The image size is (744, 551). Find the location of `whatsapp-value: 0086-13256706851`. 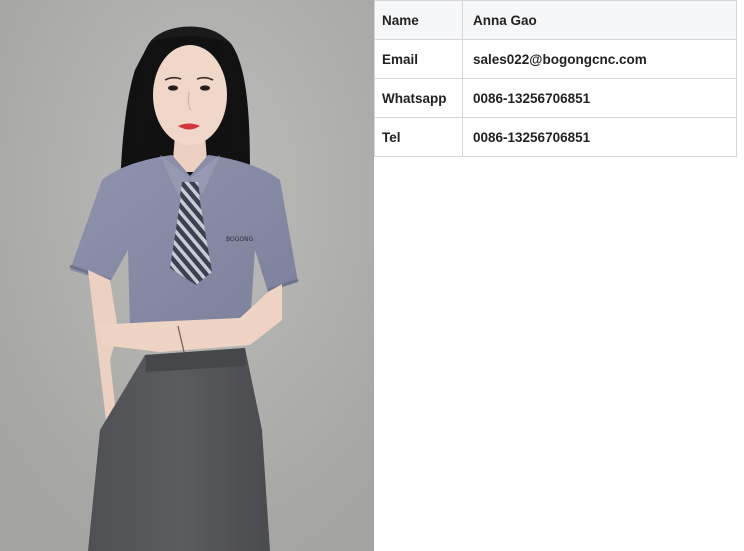

whatsapp-value: 0086-13256706851 is located at coordinates (599, 98).